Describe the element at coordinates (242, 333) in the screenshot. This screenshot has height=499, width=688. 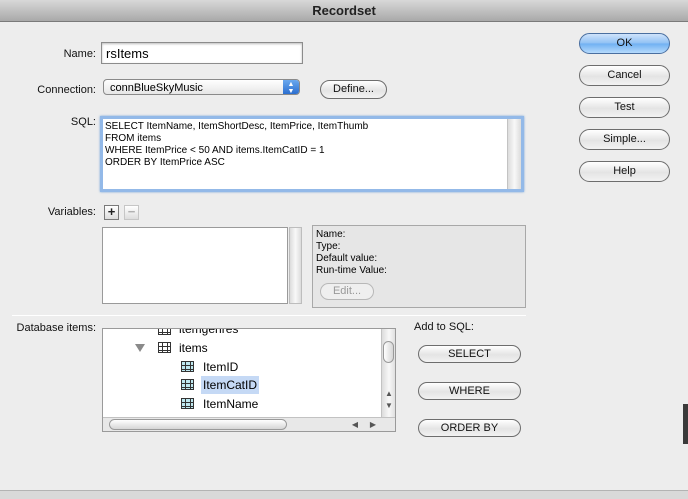
I see `tree-item-itemgenres: itemgenres` at that location.